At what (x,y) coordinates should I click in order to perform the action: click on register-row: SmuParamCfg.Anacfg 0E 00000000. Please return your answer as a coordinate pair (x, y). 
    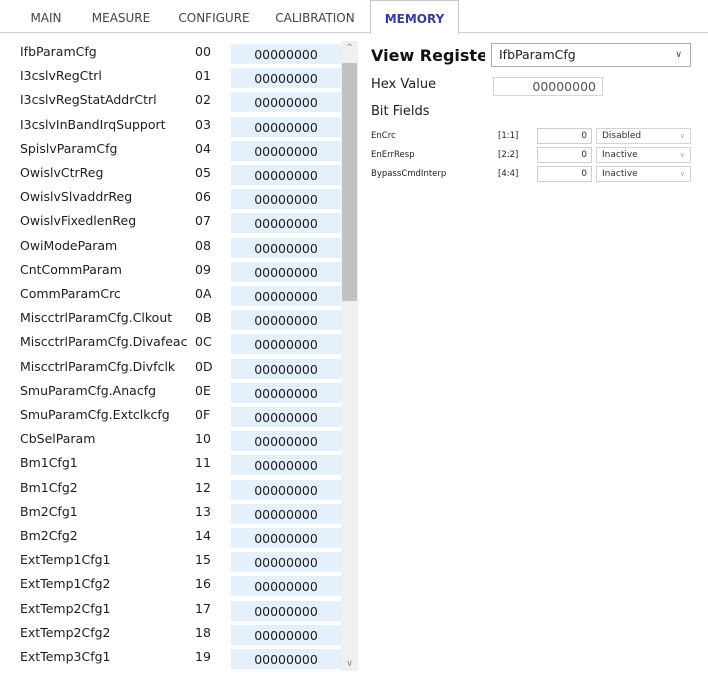
    Looking at the image, I should click on (190, 392).